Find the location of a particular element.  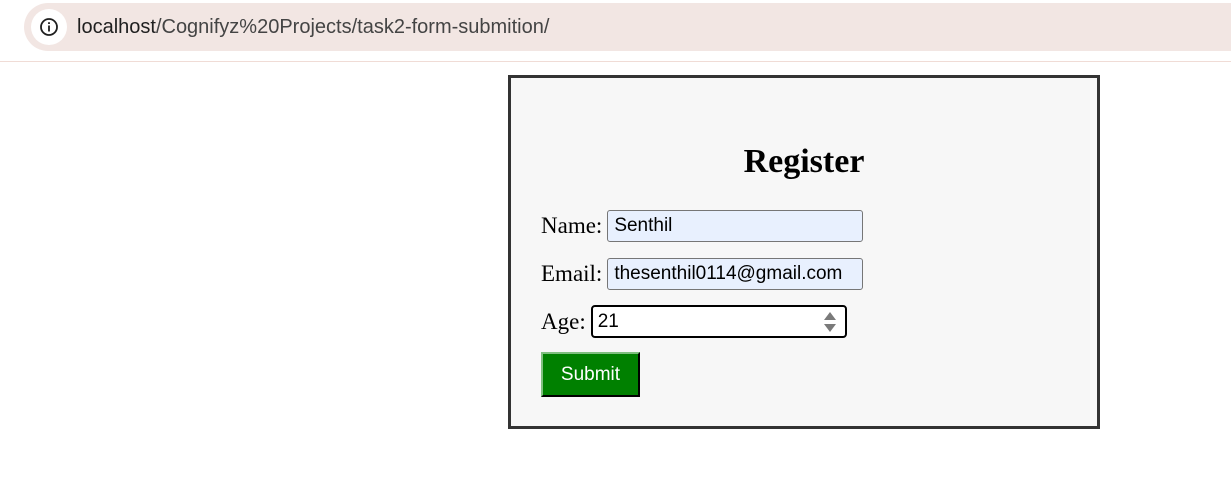

age-row: Age: is located at coordinates (694, 321).